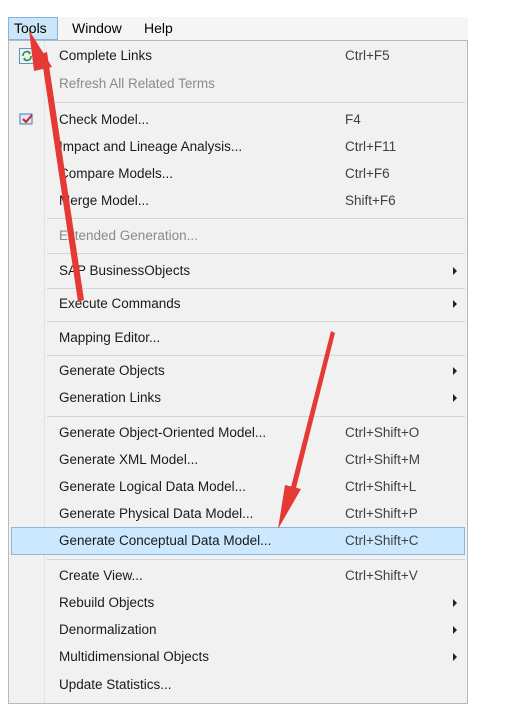  Describe the element at coordinates (238, 304) in the screenshot. I see `menu-item-execute-commands: Execute Commands` at that location.